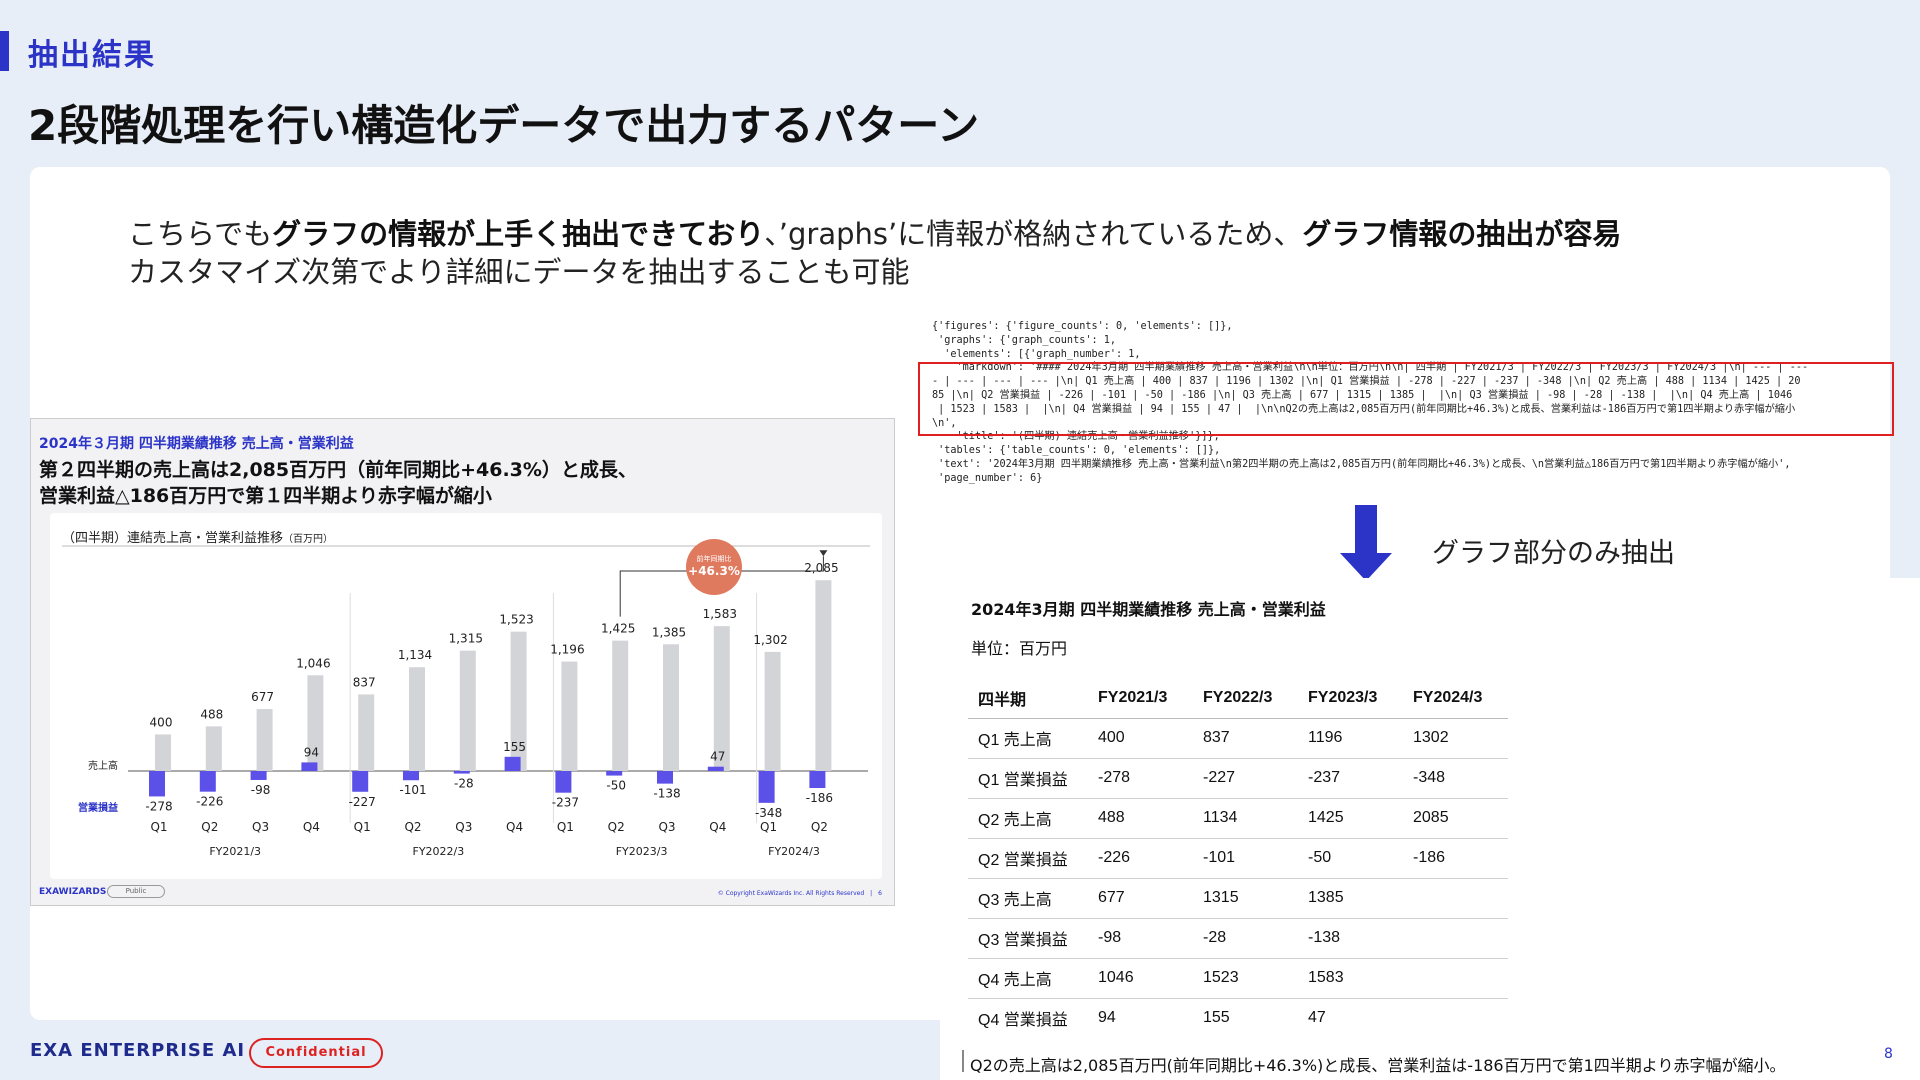 The height and width of the screenshot is (1080, 1920). I want to click on table-header-cell: FY2021/3, so click(1140, 698).